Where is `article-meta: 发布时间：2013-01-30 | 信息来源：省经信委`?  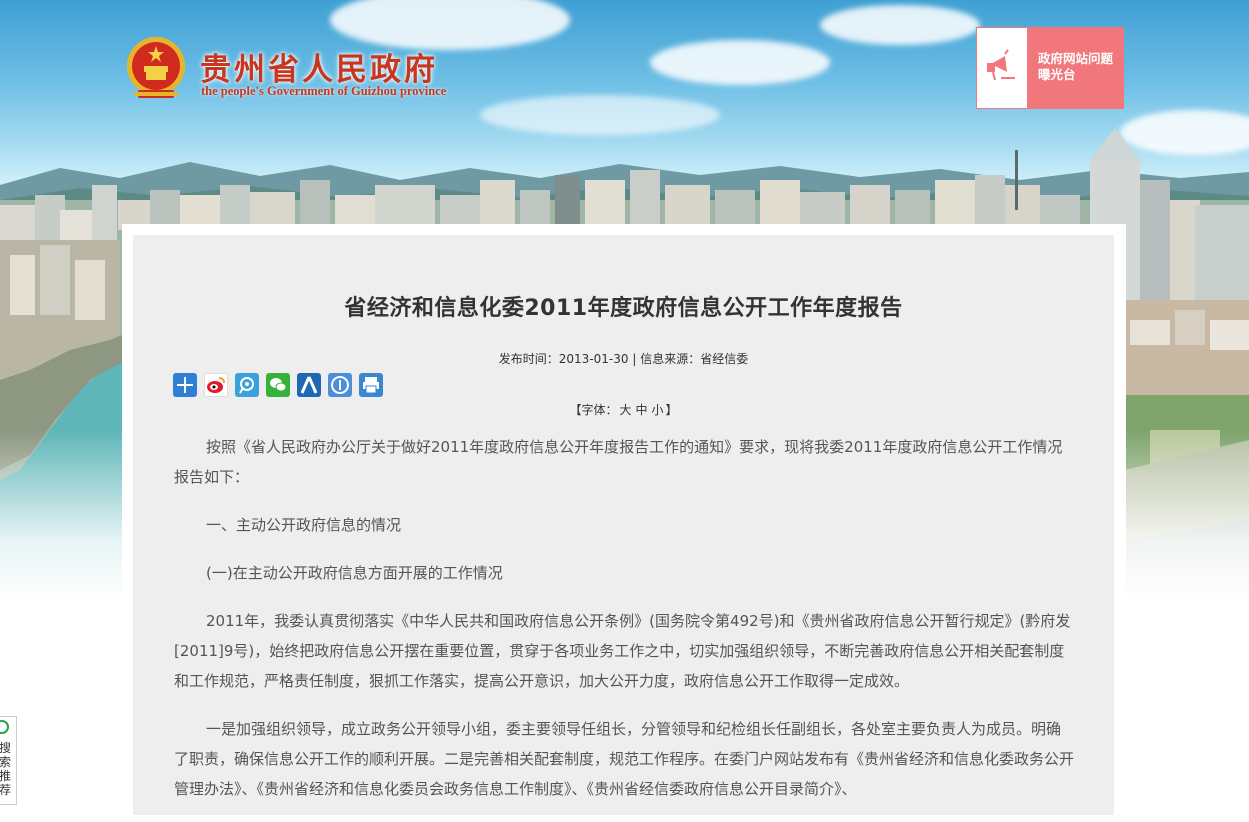 article-meta: 发布时间：2013-01-30 | 信息来源：省经信委 is located at coordinates (623, 359).